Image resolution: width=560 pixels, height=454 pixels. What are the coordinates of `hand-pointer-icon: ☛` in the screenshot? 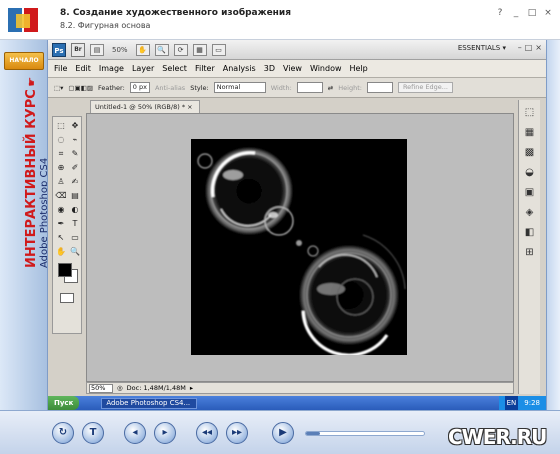 It's located at (31, 81).